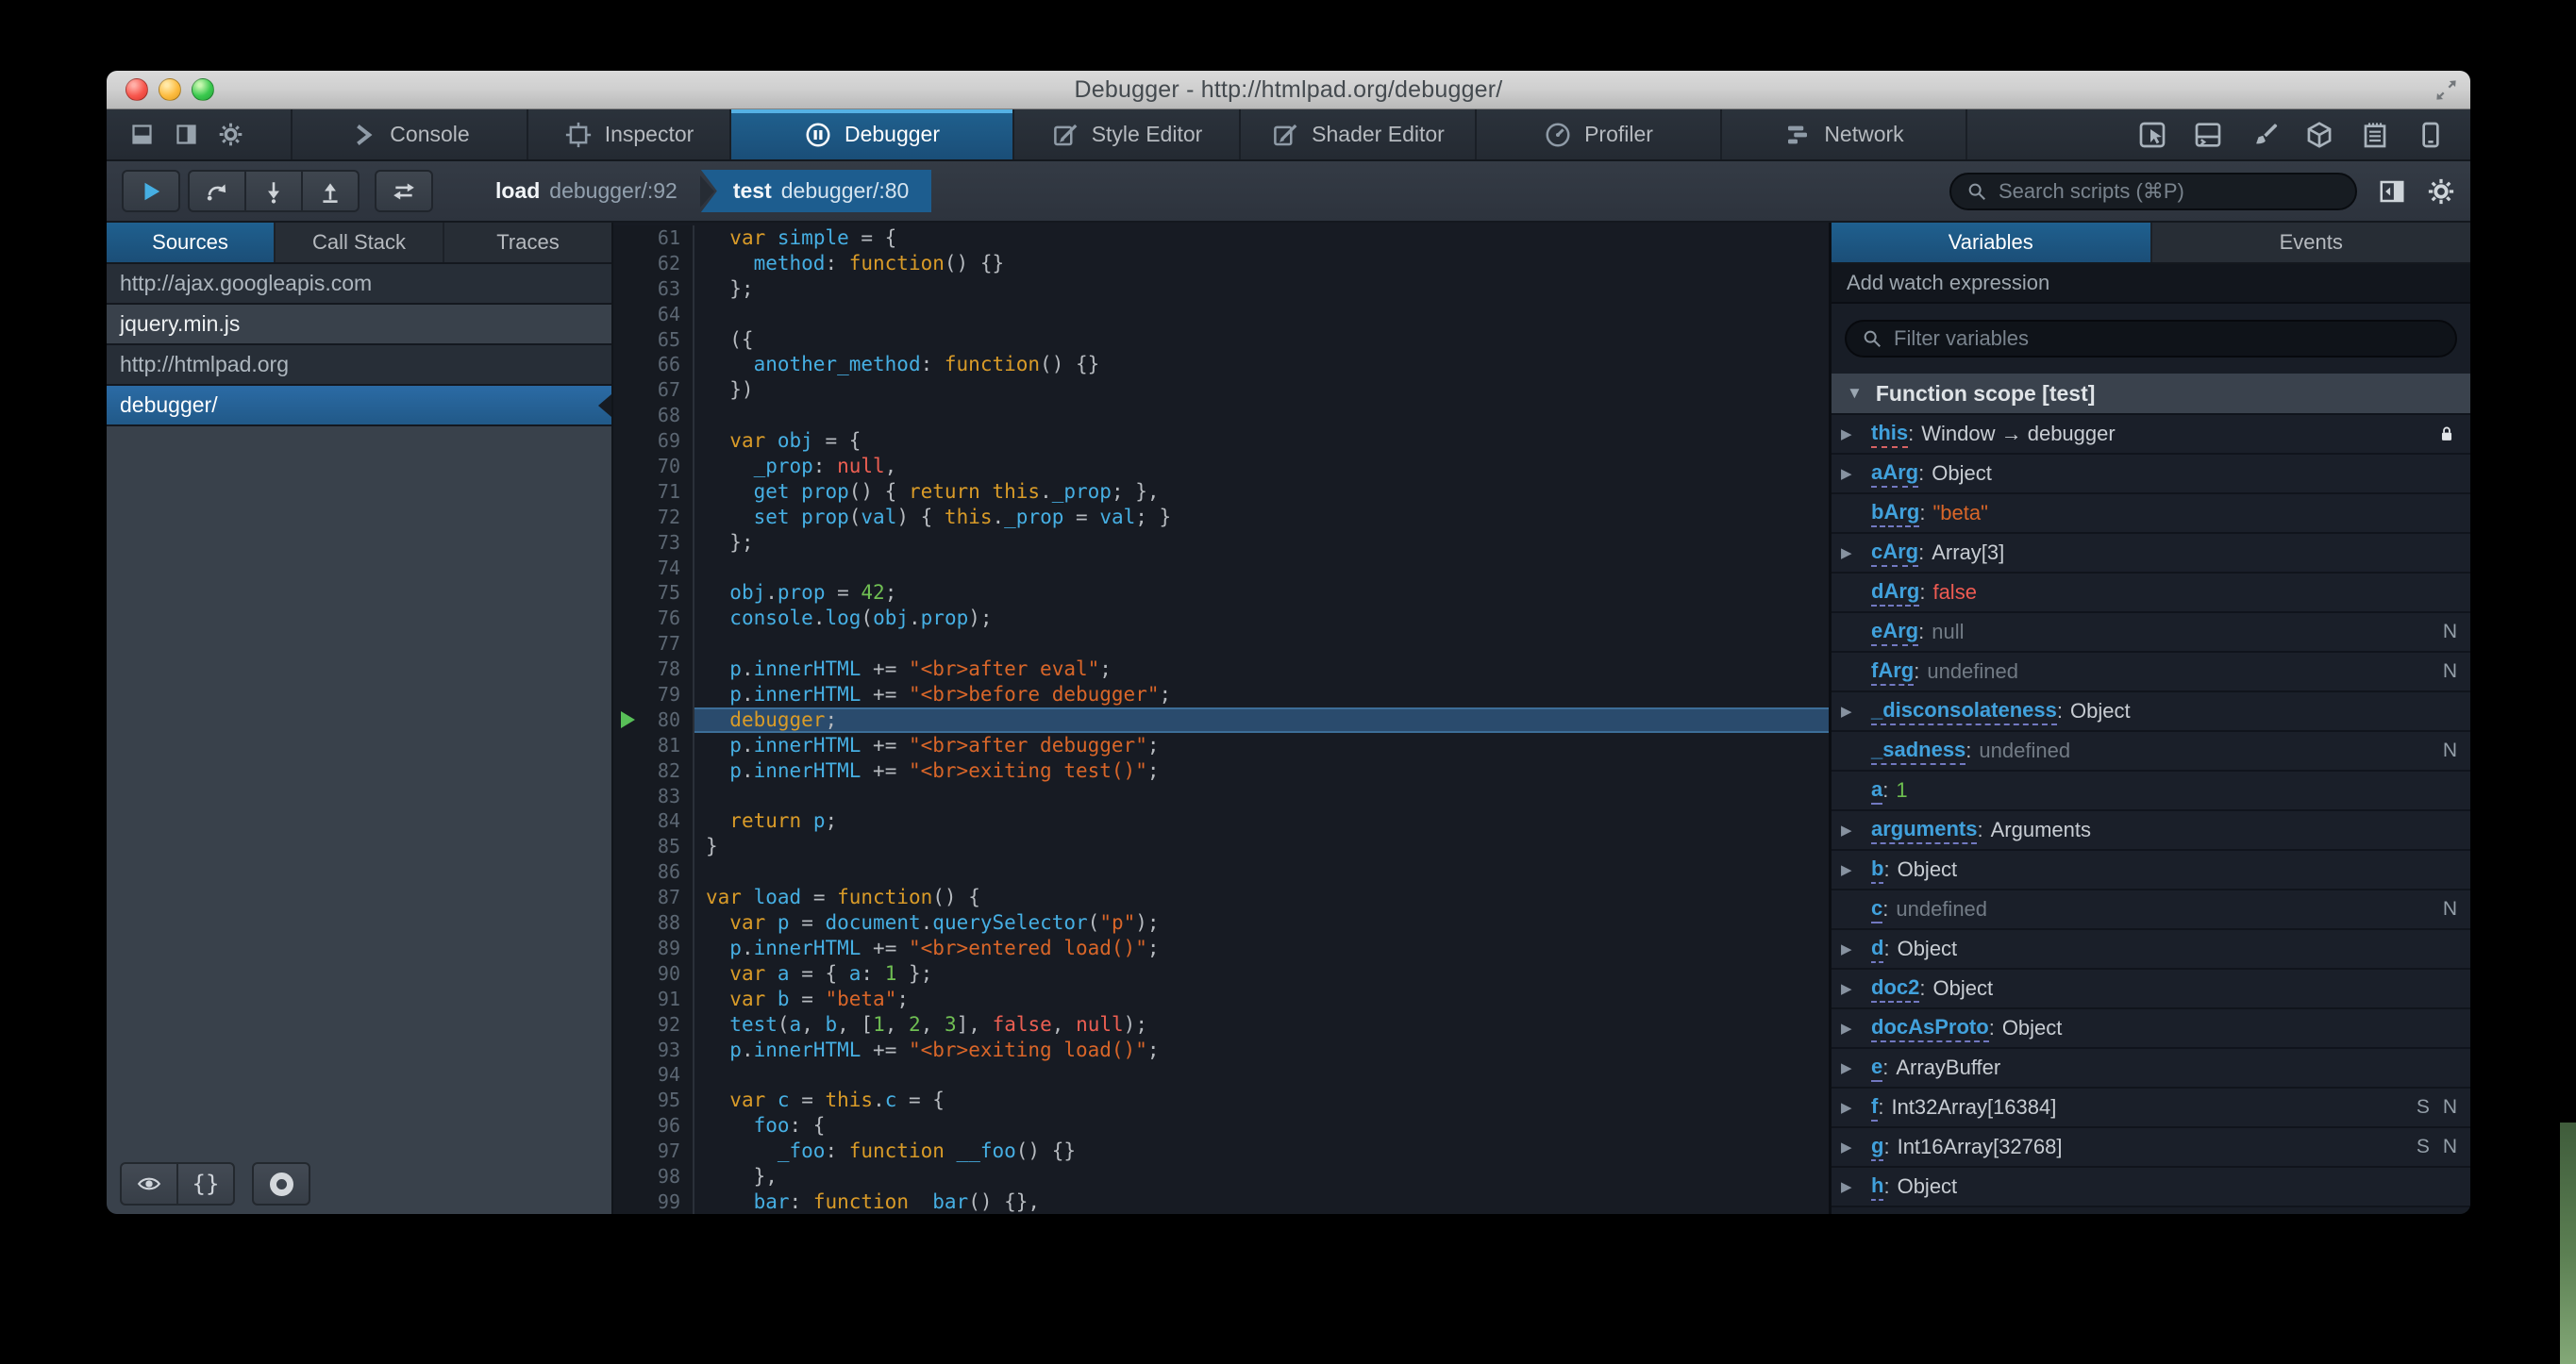 The width and height of the screenshot is (2576, 1364). Describe the element at coordinates (653, 339) in the screenshot. I see `line-number: 65` at that location.